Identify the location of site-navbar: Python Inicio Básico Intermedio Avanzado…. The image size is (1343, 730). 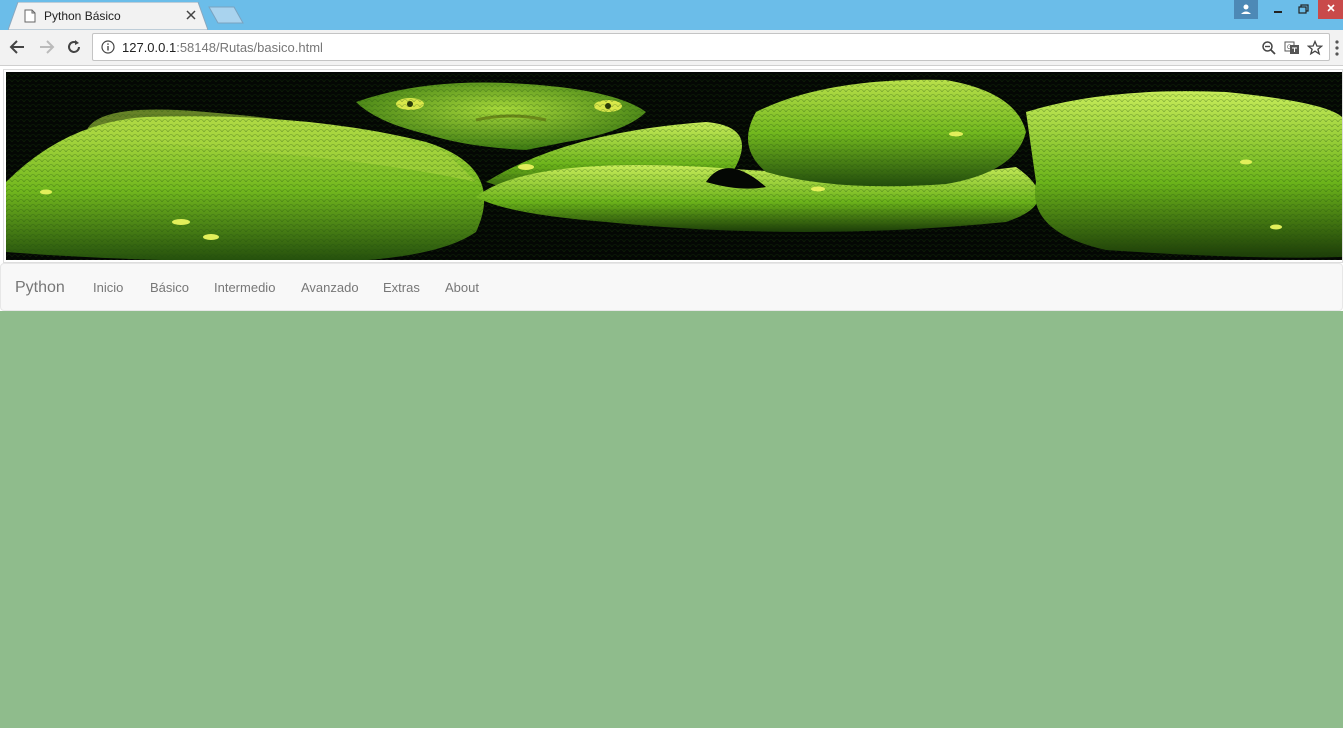
(671, 287).